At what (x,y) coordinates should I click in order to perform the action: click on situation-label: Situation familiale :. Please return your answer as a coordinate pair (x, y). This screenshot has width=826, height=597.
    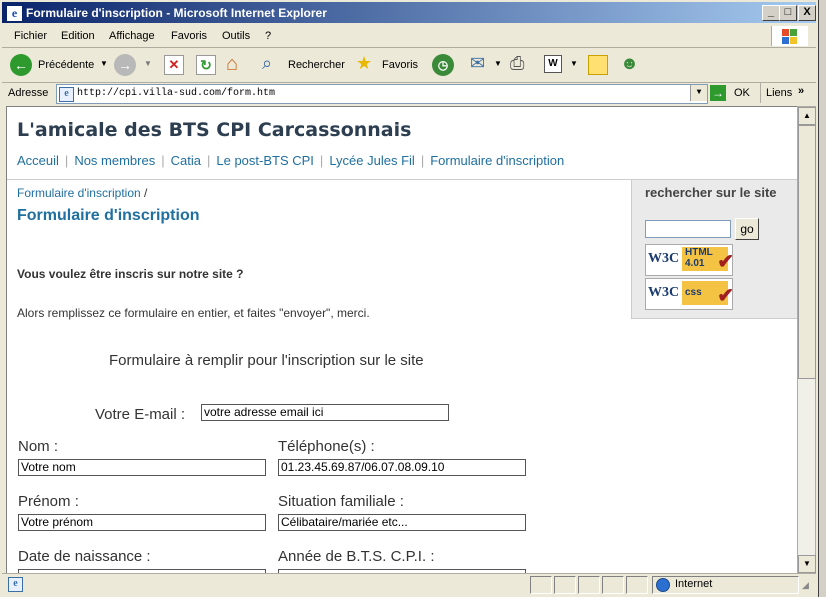
    Looking at the image, I should click on (341, 501).